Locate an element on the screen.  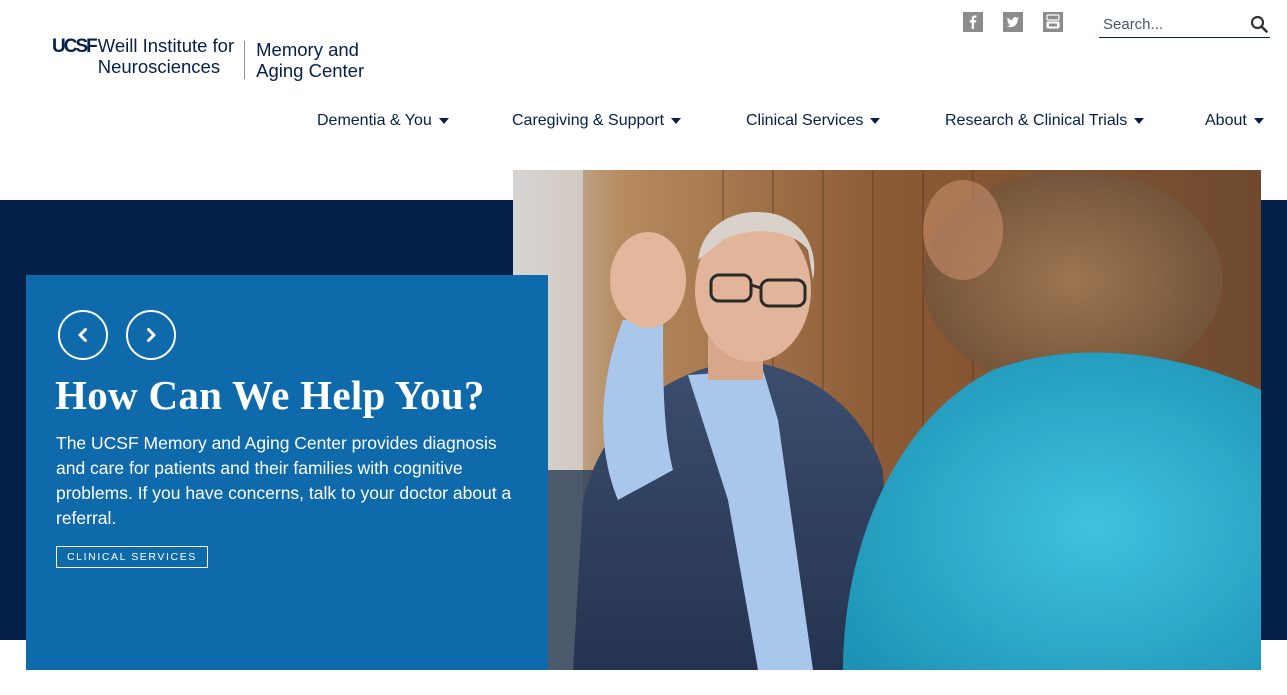
nav-caregiving-and-support: Caregiving & Support is located at coordinates (597, 121).